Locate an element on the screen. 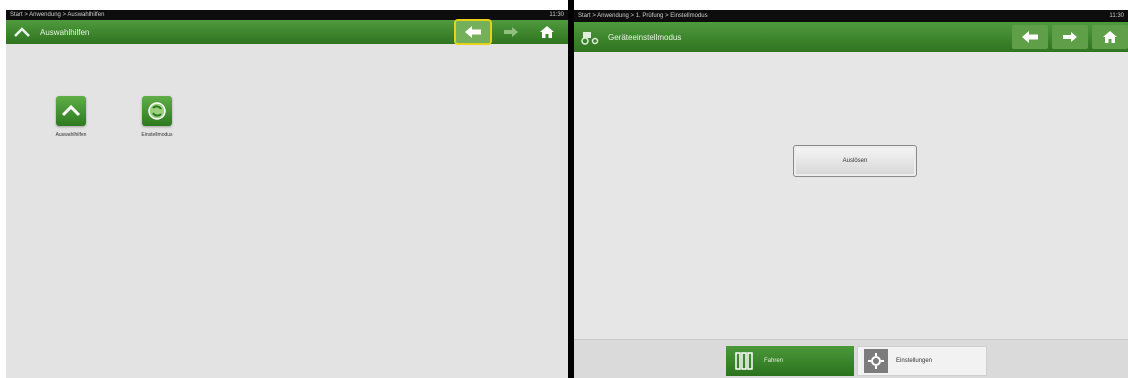 The height and width of the screenshot is (378, 1128). tab-einstellungen: Einstellungen is located at coordinates (922, 361).